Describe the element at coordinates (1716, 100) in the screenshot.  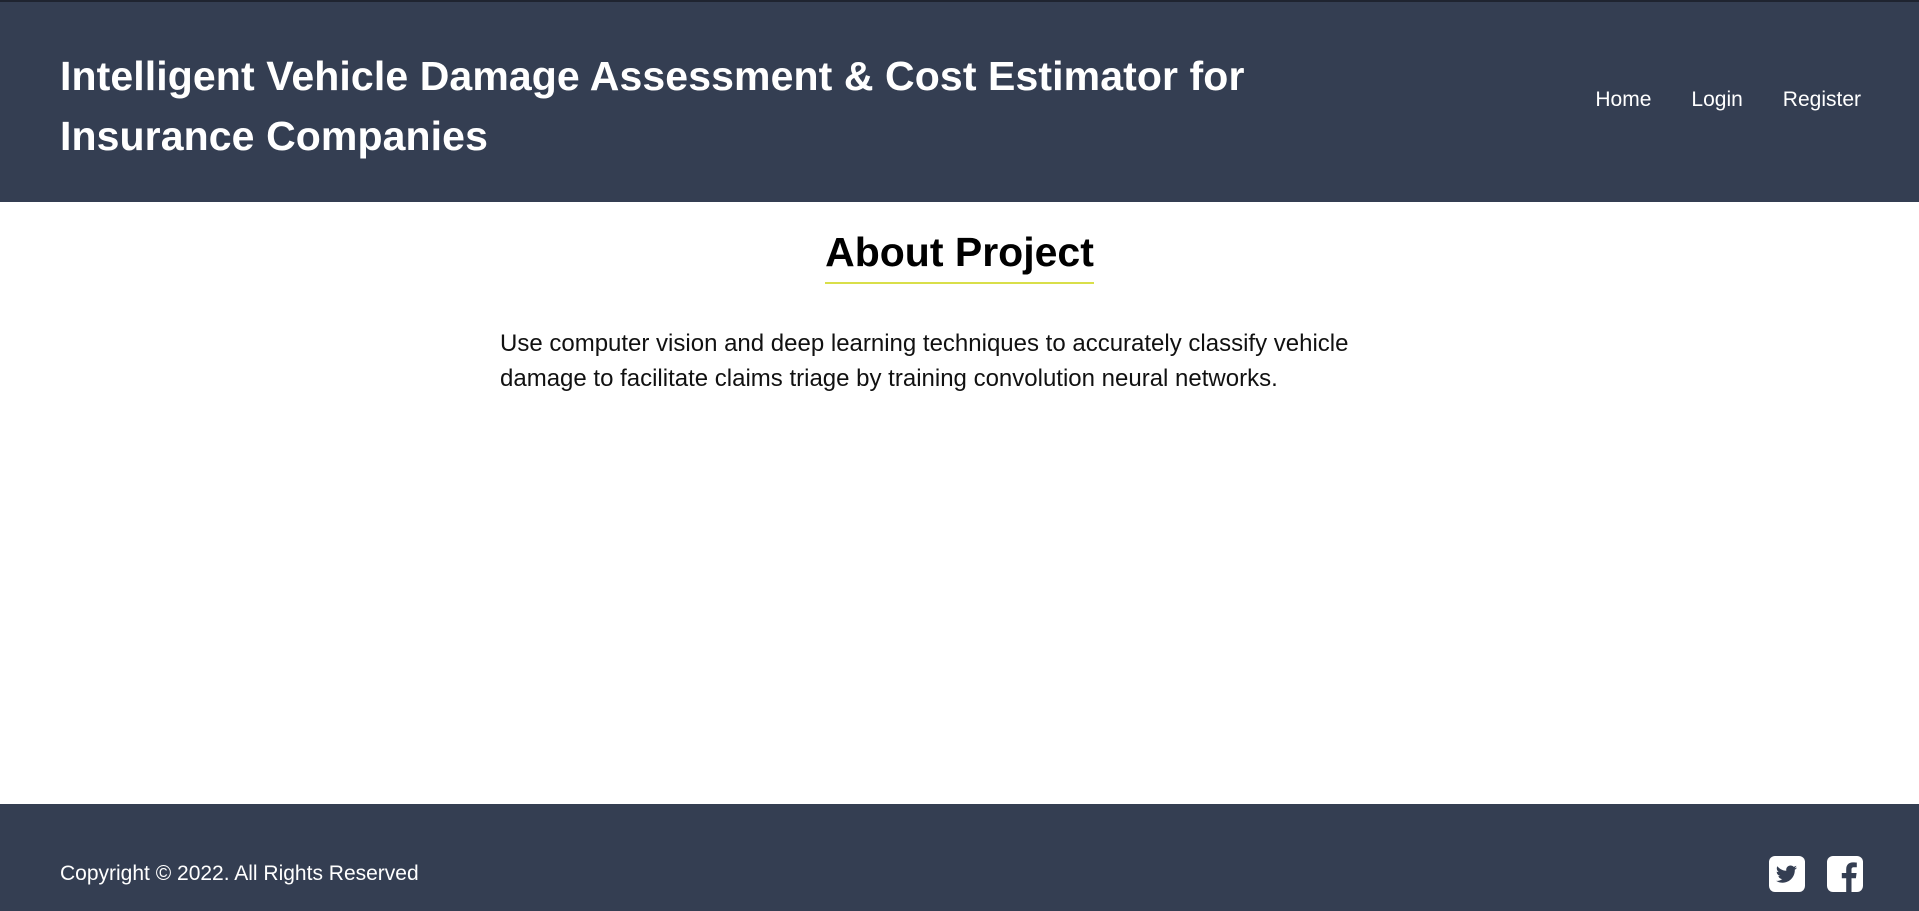
I see `nav-login-link: Login` at that location.